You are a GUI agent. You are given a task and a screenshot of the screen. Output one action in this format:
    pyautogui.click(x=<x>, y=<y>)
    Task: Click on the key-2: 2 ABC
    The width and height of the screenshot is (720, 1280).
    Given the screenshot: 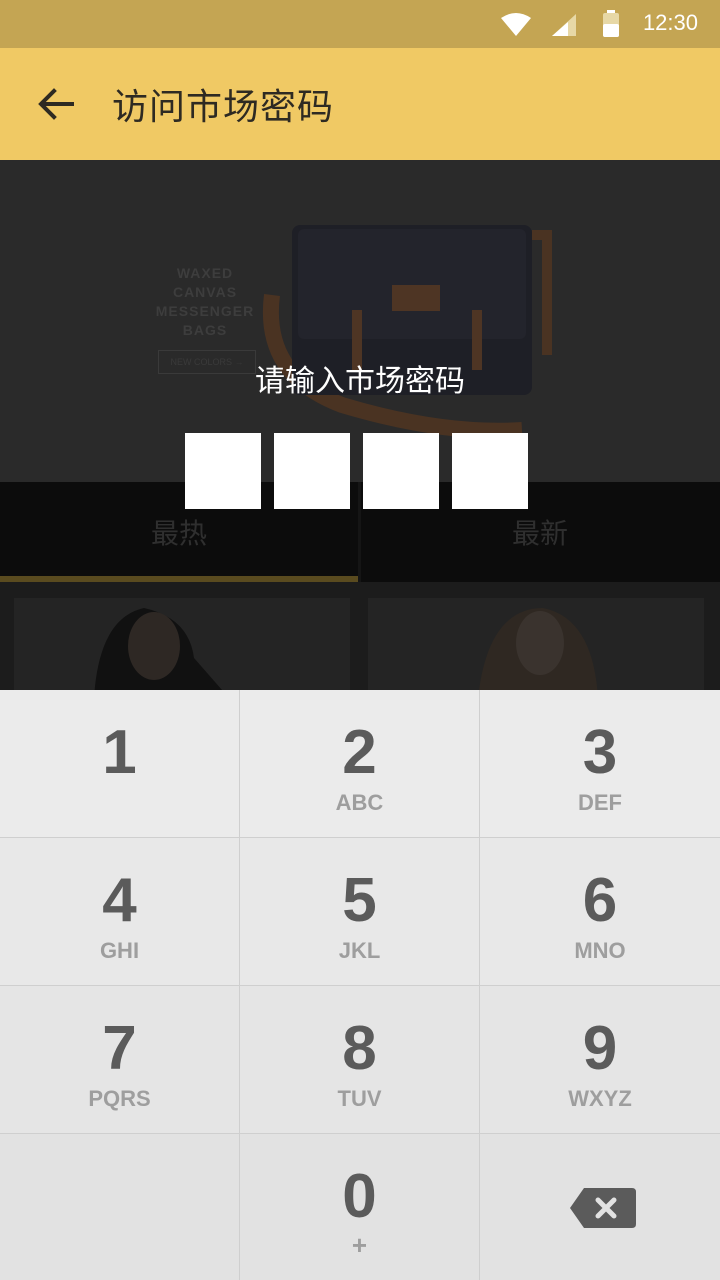 What is the action you would take?
    pyautogui.click(x=360, y=764)
    